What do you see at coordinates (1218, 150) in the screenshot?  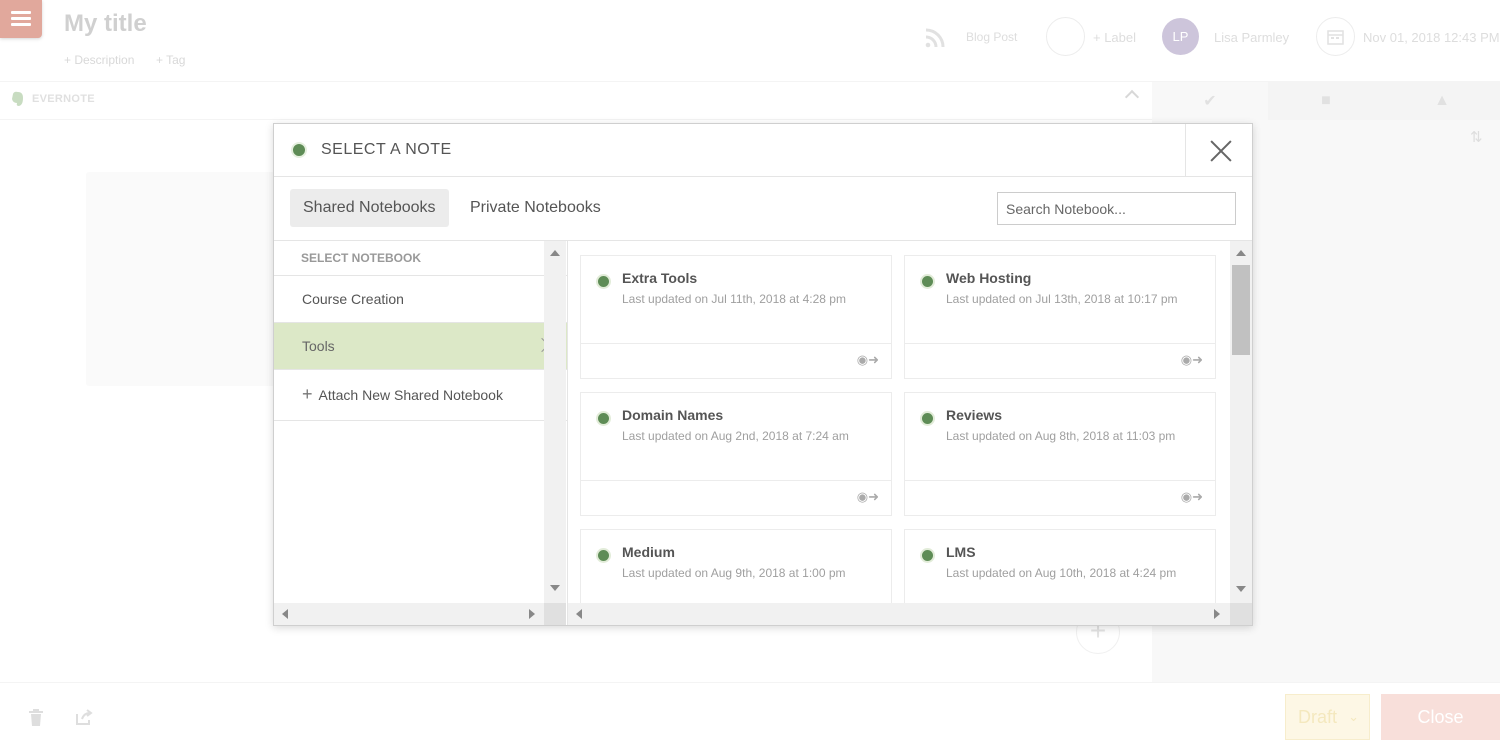 I see `modal-close-button` at bounding box center [1218, 150].